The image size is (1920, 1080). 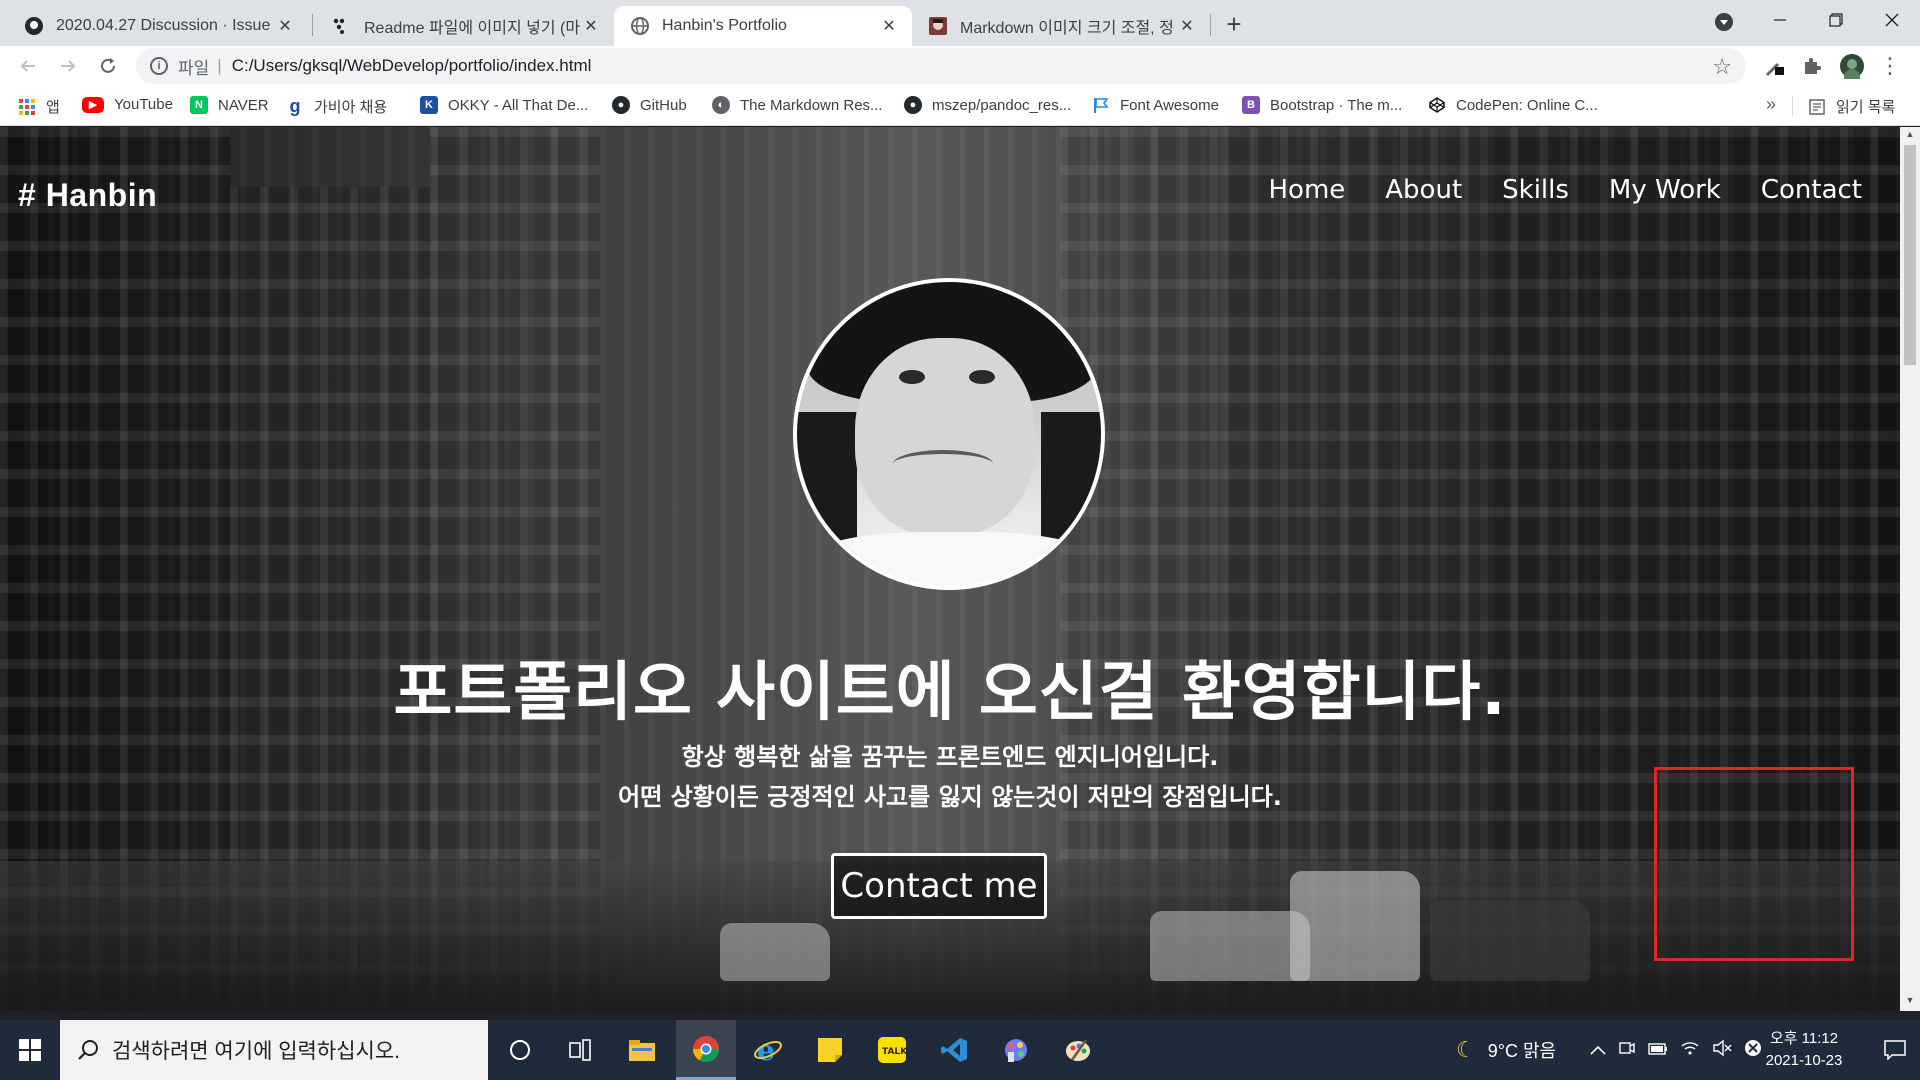 I want to click on tab-readme: Readme 파일에 이미지 넣기 (마 ✕, so click(x=465, y=26).